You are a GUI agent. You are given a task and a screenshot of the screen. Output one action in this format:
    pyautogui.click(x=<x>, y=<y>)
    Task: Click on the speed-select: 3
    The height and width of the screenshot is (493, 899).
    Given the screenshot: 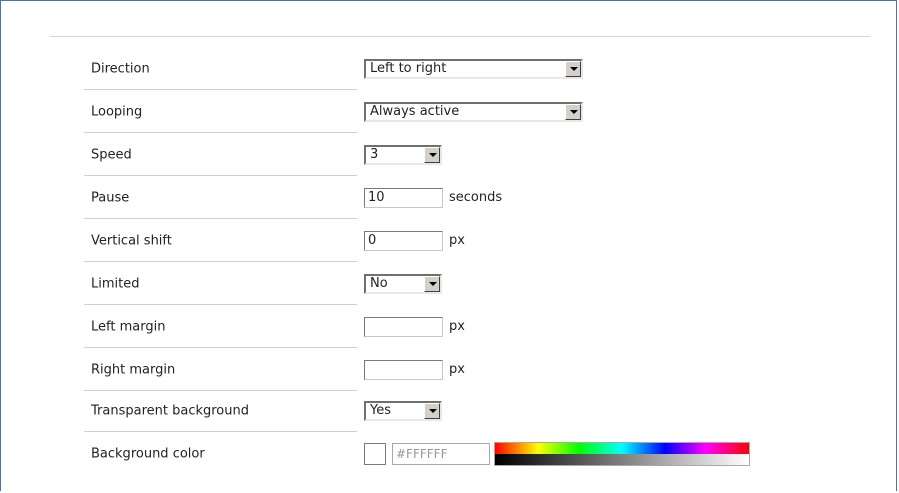 What is the action you would take?
    pyautogui.click(x=403, y=154)
    